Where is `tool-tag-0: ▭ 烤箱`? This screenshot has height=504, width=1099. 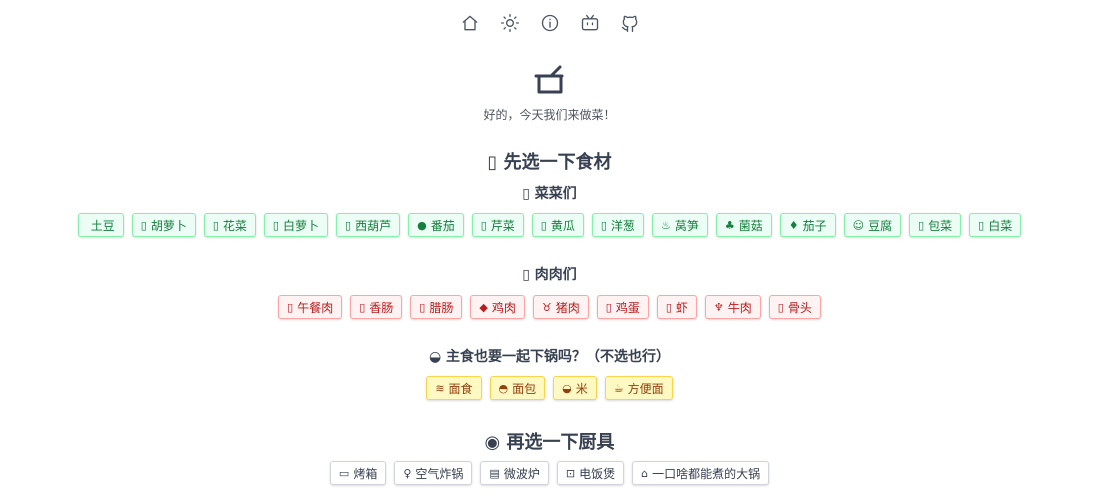
tool-tag-0: ▭ 烤箱 is located at coordinates (358, 473).